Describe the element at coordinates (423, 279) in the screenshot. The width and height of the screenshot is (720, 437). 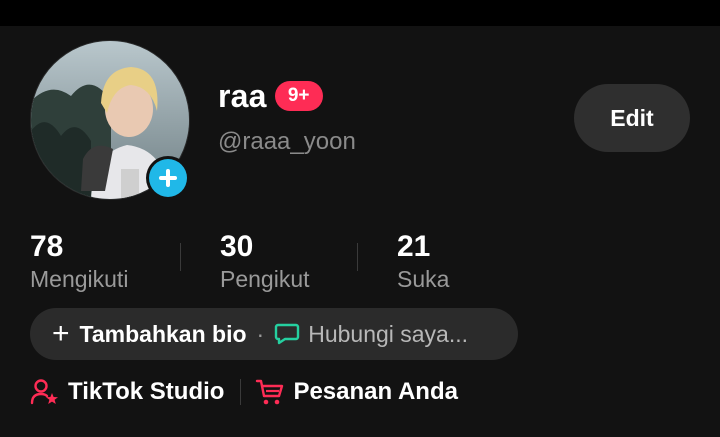
I see `likes-label: Suka` at that location.